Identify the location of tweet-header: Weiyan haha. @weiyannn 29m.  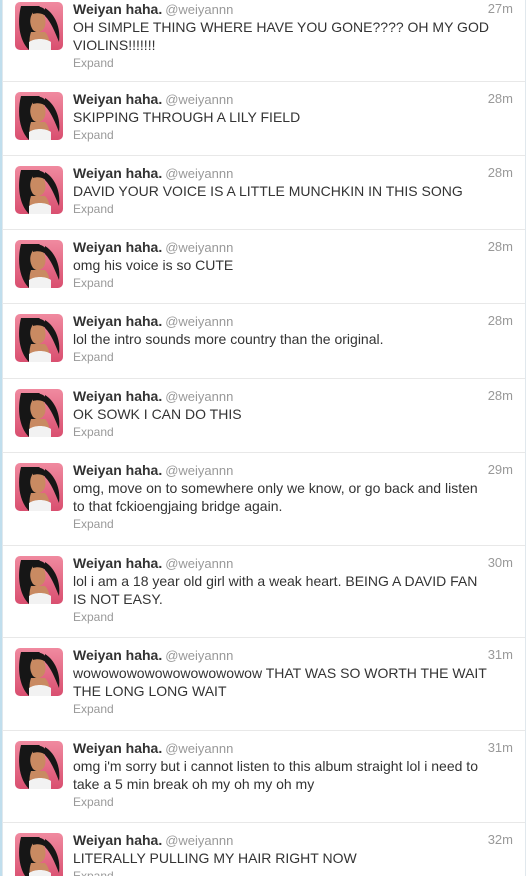
(293, 471).